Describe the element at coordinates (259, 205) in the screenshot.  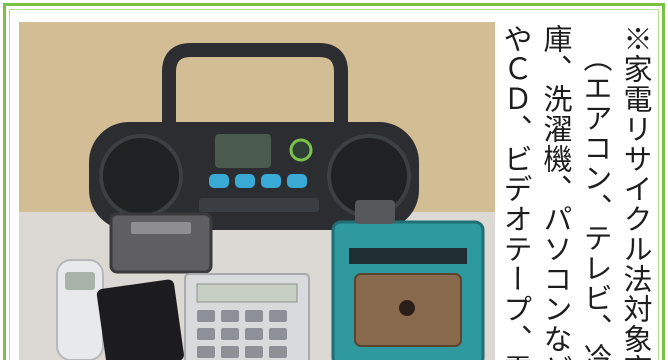
I see `tape-buttons` at that location.